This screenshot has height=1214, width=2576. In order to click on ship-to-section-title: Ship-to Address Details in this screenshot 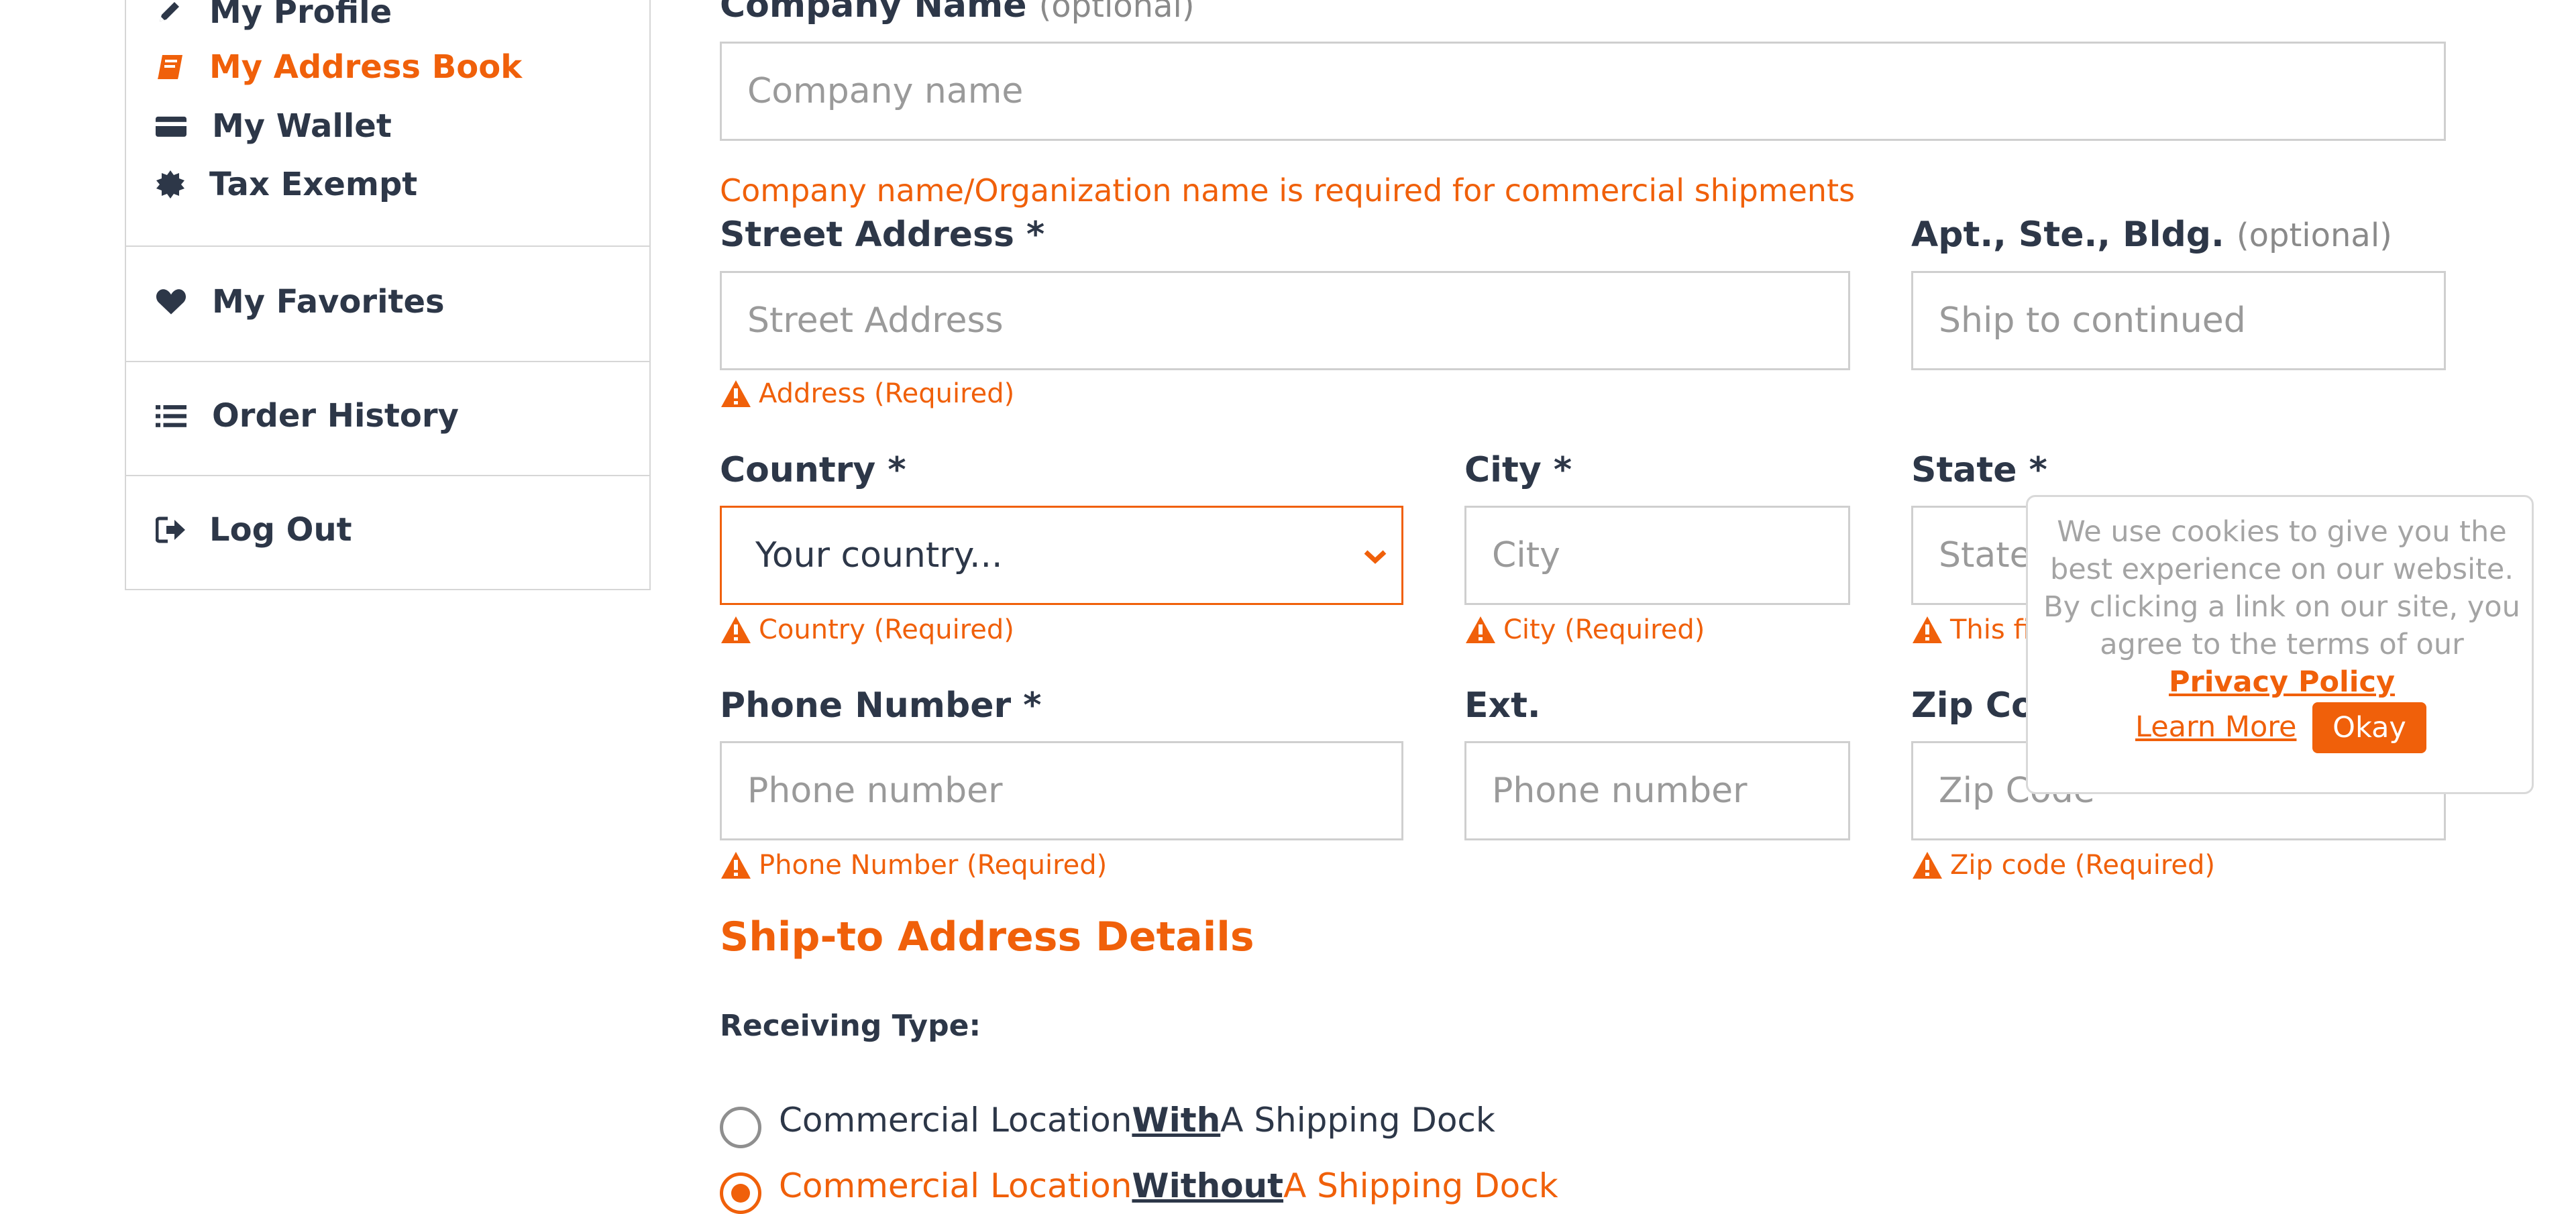, I will do `click(987, 937)`.